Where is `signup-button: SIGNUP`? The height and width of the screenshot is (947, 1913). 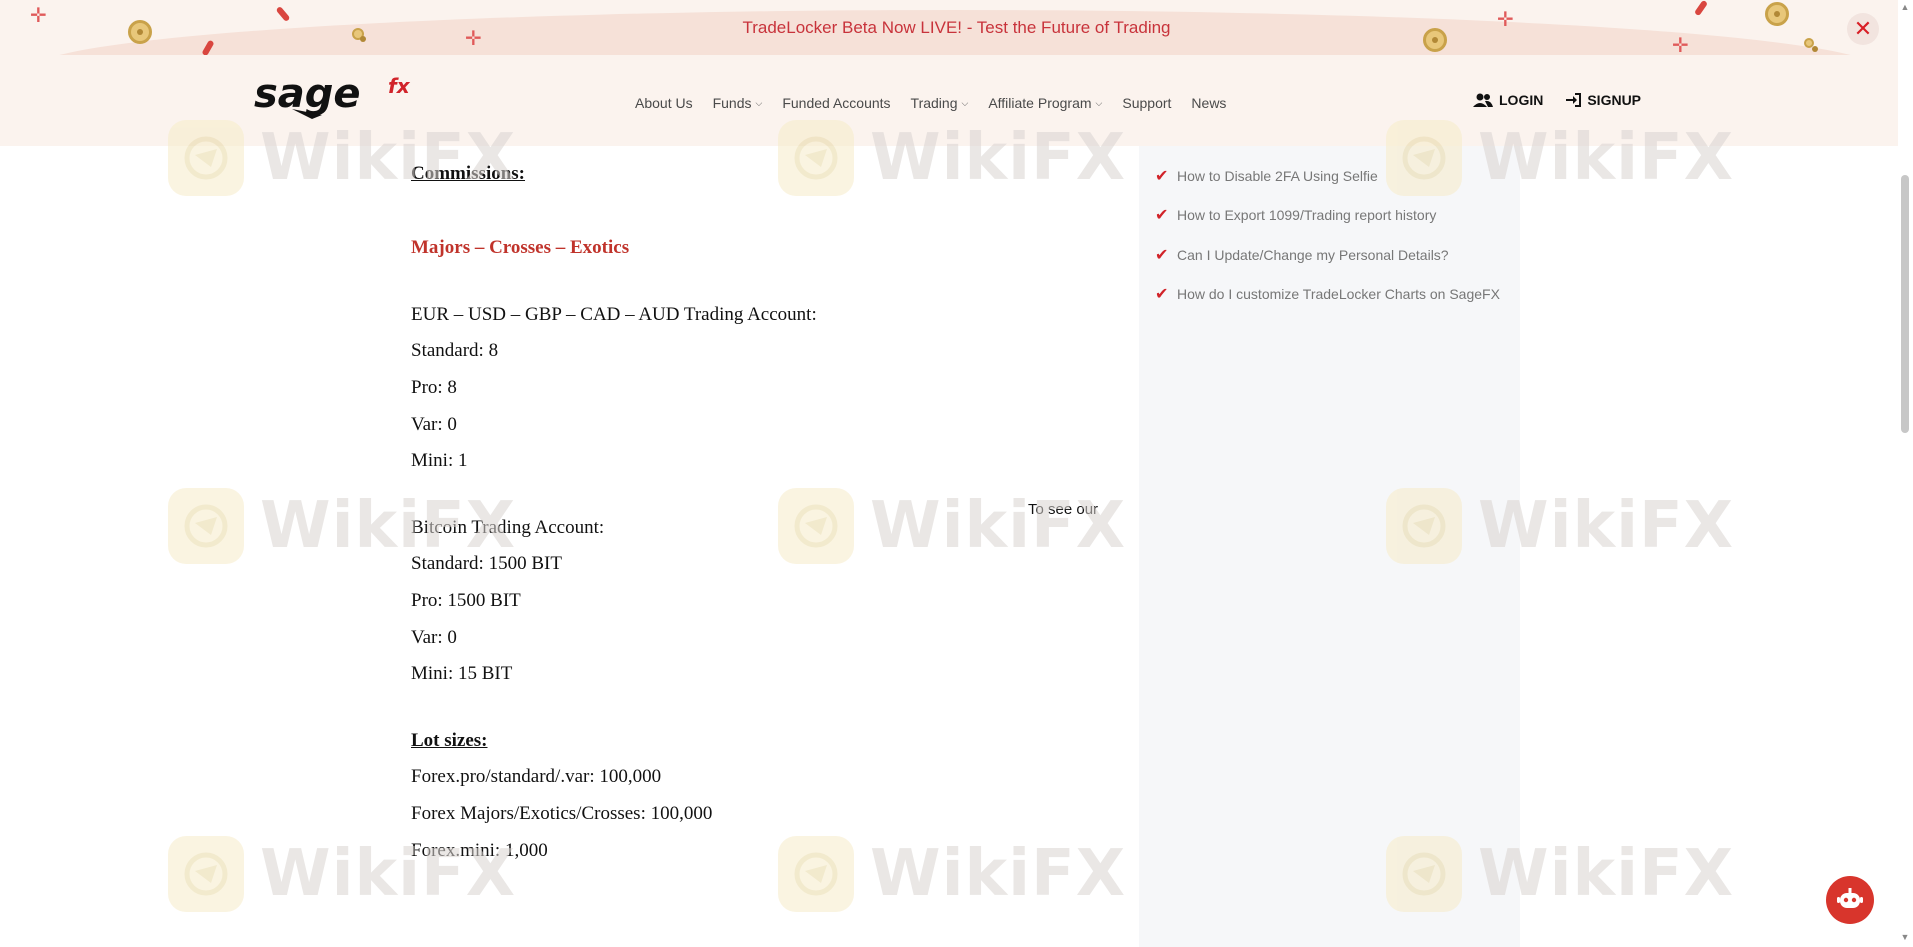 signup-button: SIGNUP is located at coordinates (1603, 100).